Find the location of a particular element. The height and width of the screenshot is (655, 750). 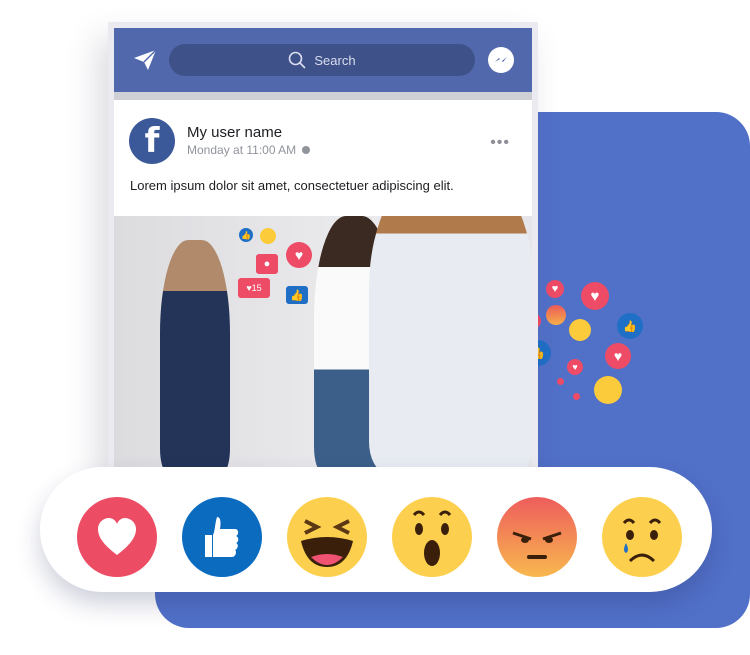

woman-figure-left is located at coordinates (195, 356).